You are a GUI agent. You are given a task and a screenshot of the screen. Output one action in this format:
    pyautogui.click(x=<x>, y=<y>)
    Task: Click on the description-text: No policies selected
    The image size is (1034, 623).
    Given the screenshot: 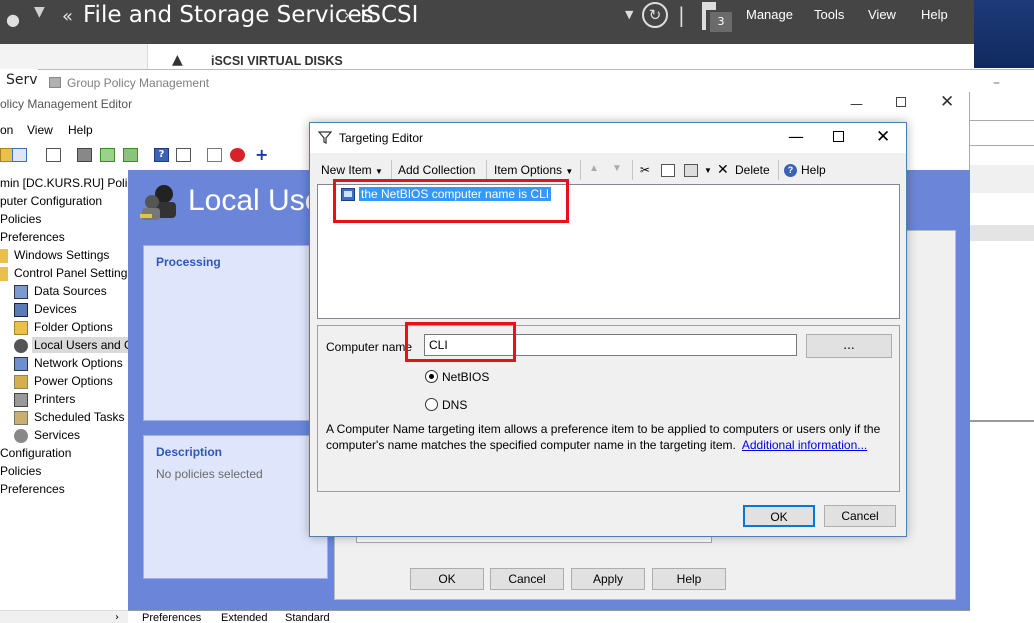 What is the action you would take?
    pyautogui.click(x=209, y=474)
    